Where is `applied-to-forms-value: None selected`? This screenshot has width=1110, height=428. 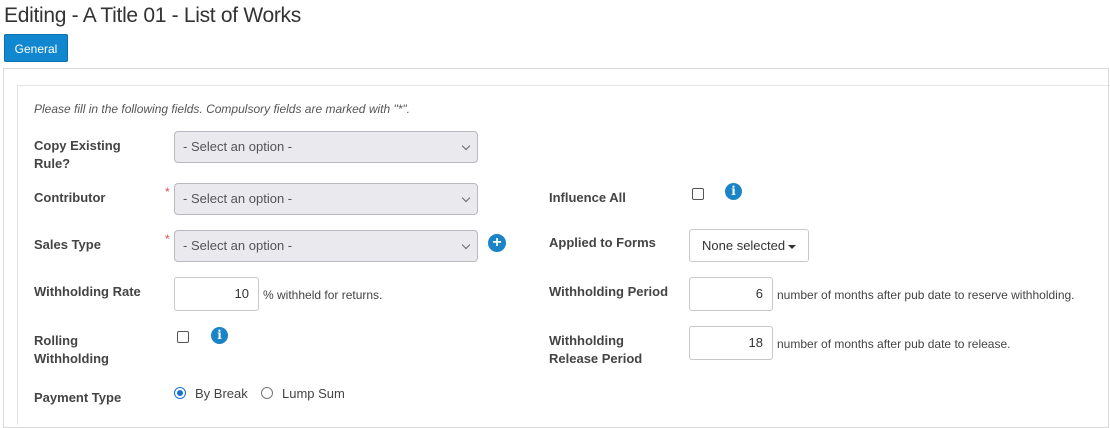
applied-to-forms-value: None selected is located at coordinates (744, 245).